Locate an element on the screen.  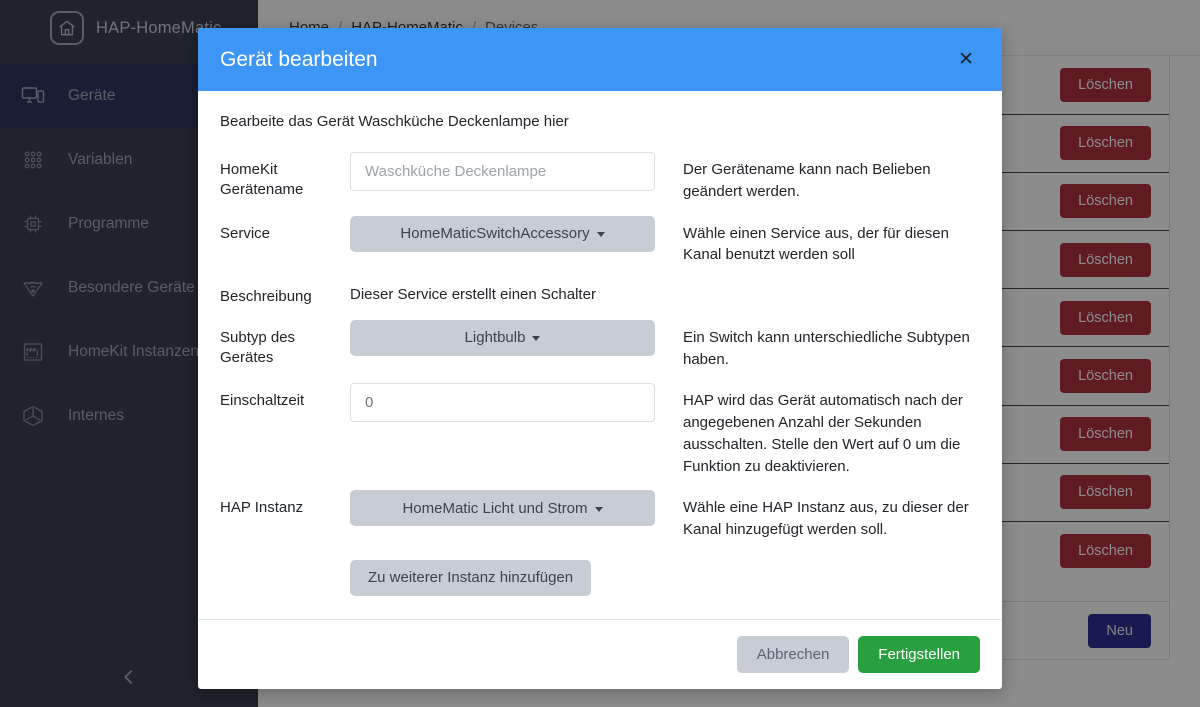
cancel-button: Abbrechen is located at coordinates (793, 654).